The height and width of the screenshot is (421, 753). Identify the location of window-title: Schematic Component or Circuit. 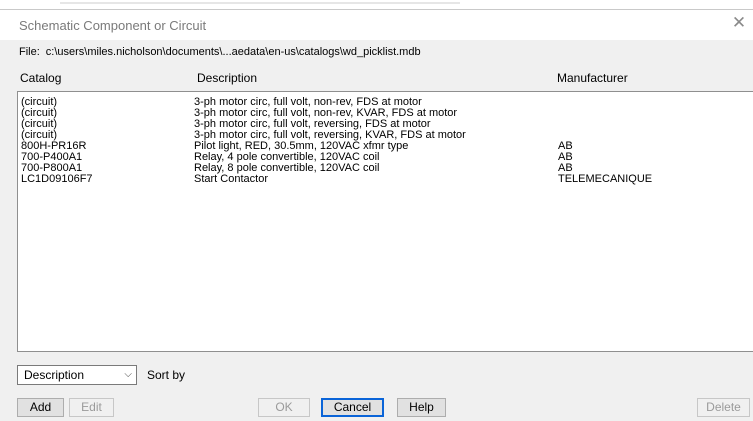
(113, 25).